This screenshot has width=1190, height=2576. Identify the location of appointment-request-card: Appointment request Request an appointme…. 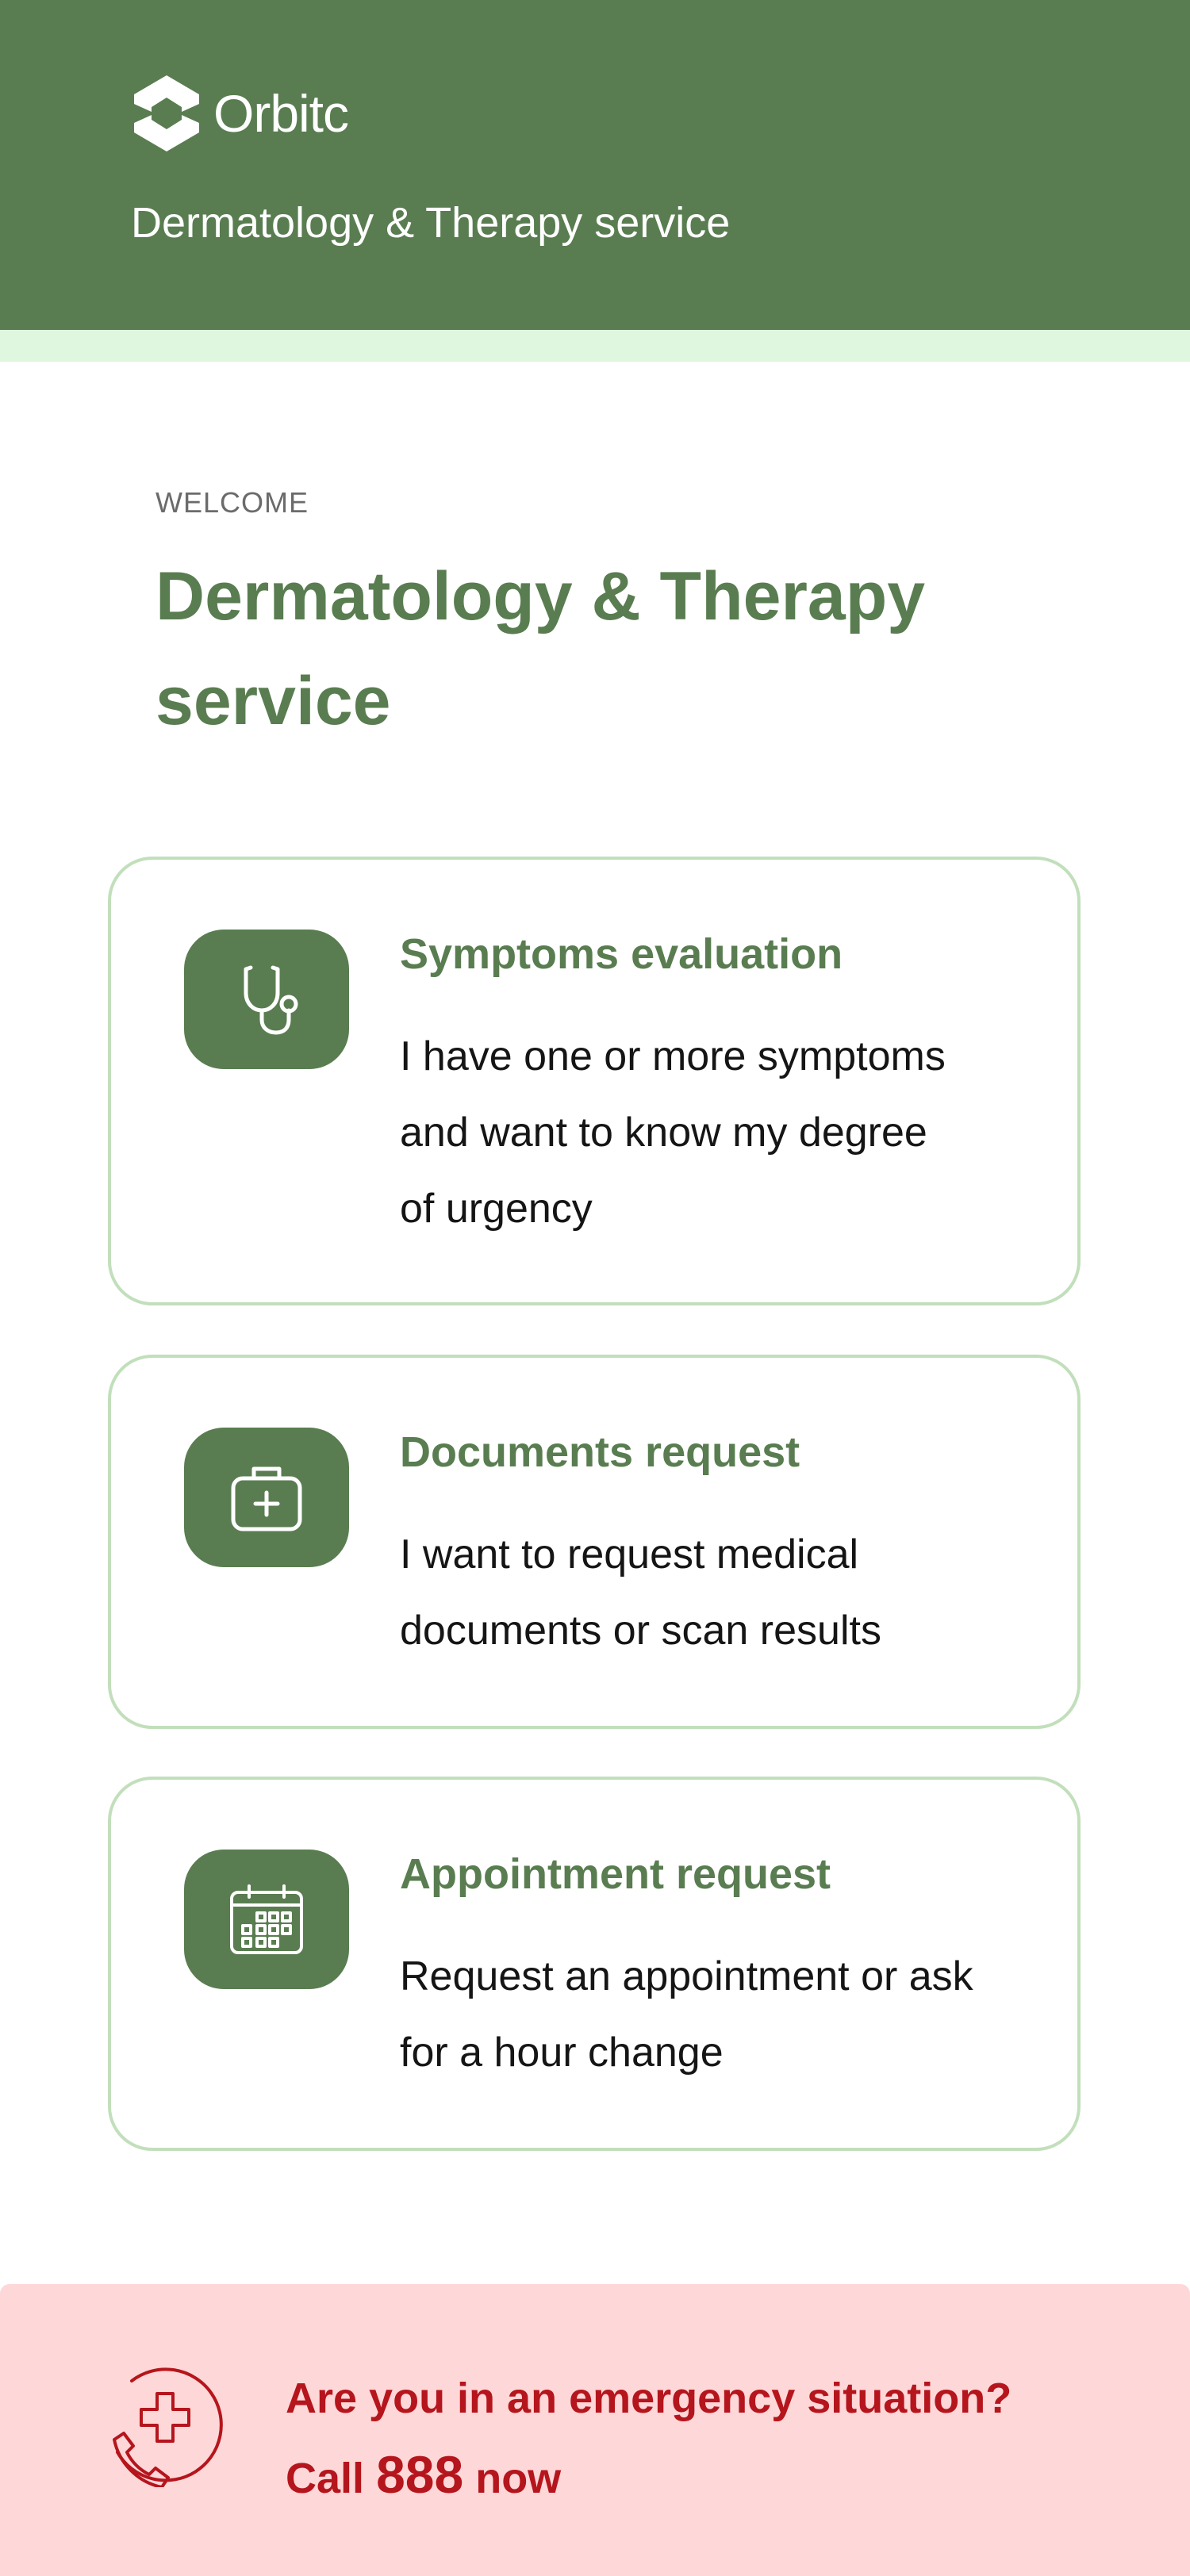
(594, 1964).